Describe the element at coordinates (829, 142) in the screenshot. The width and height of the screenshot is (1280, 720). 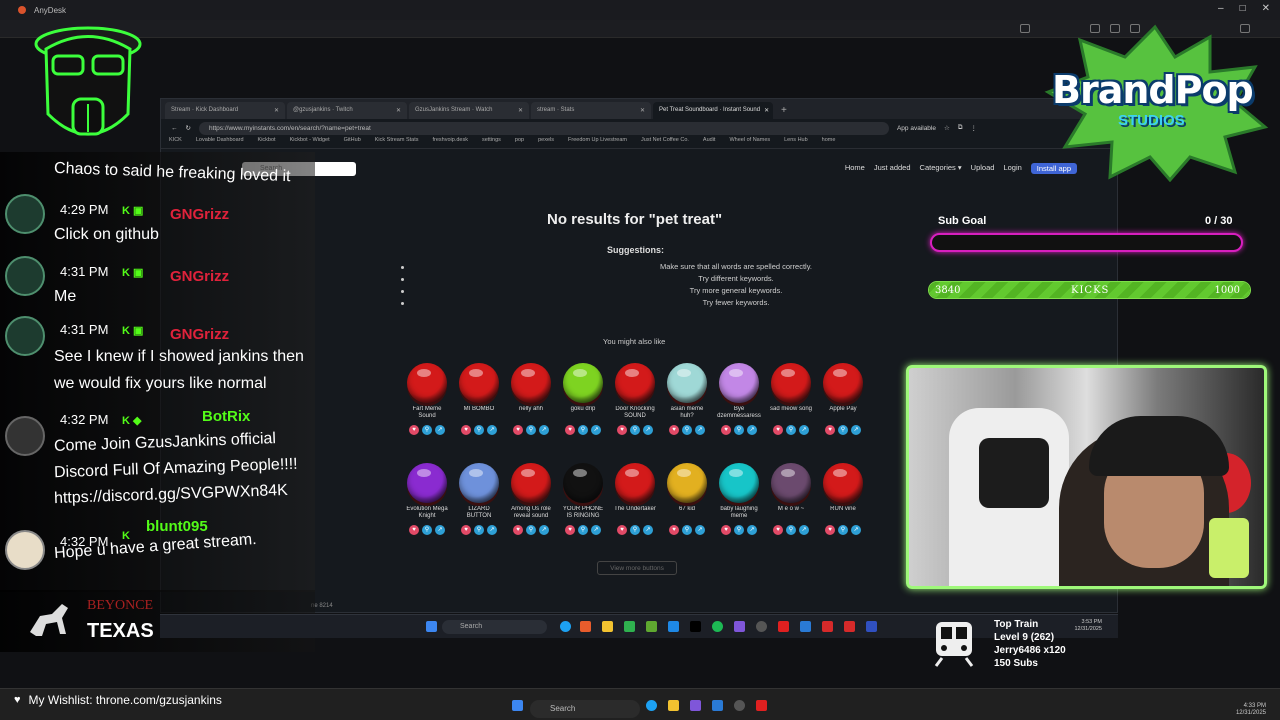
I see `bookmark-item: home` at that location.